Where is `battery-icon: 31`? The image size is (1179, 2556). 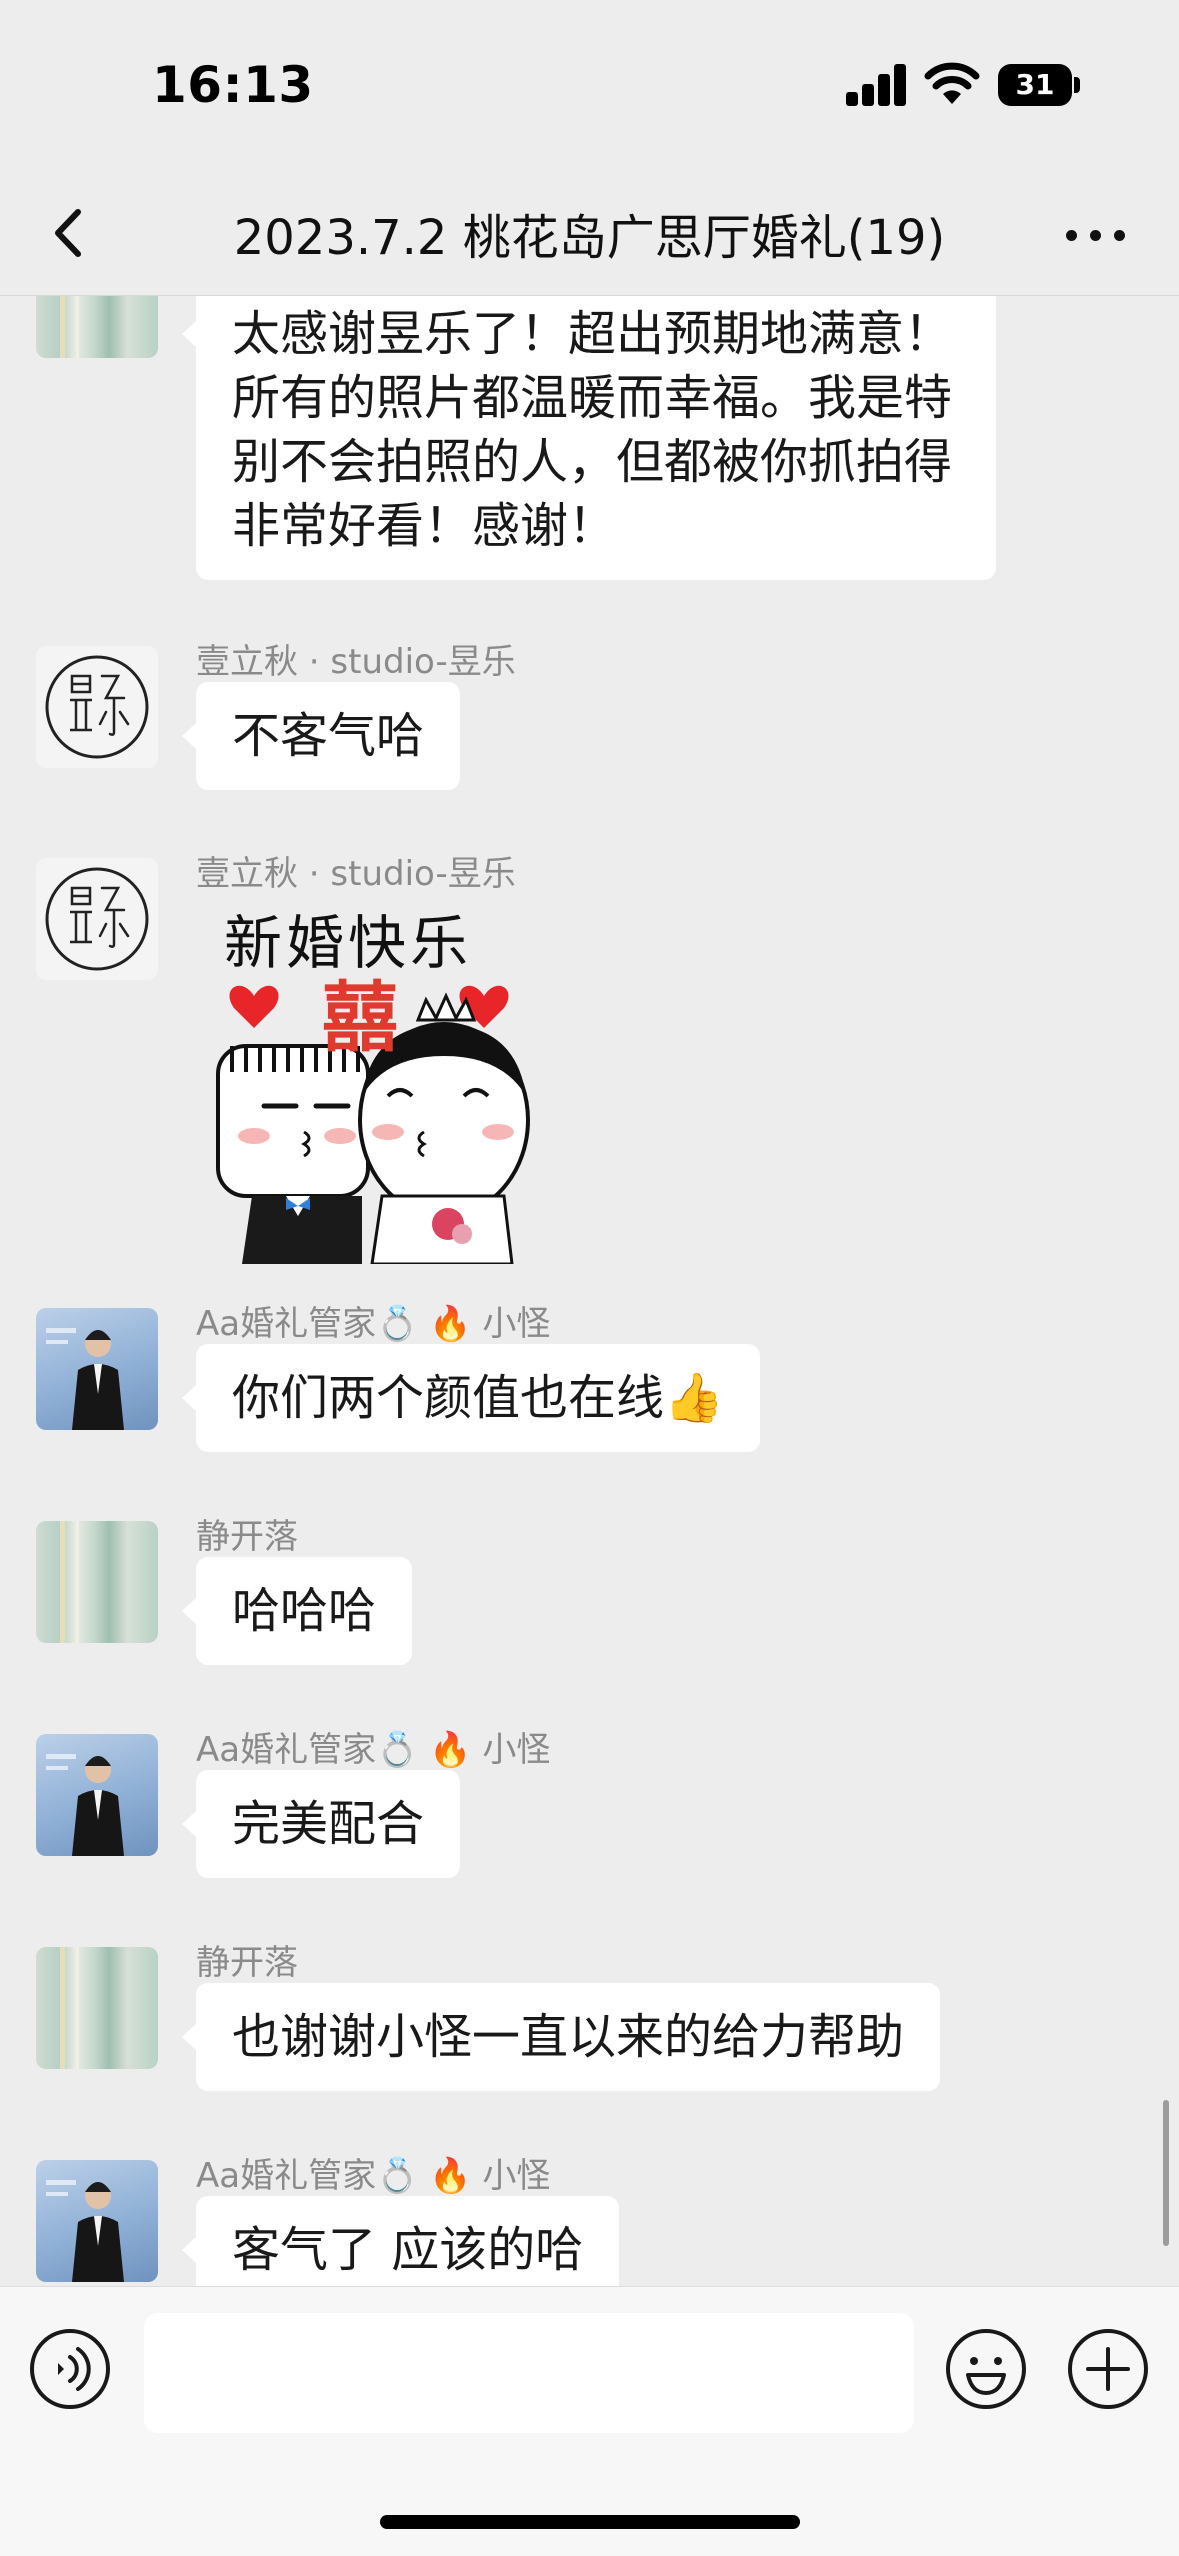 battery-icon: 31 is located at coordinates (1039, 85).